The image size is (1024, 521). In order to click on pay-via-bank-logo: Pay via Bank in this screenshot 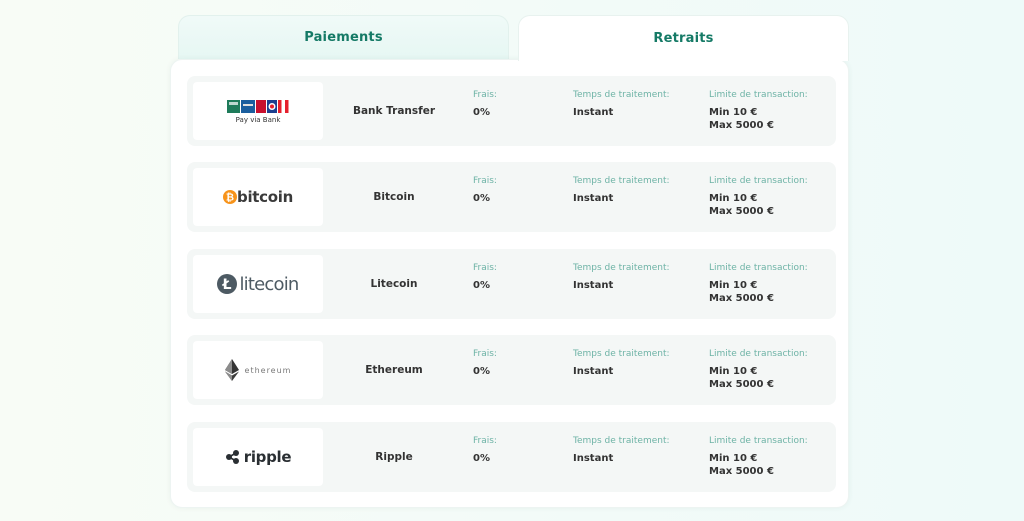, I will do `click(258, 111)`.